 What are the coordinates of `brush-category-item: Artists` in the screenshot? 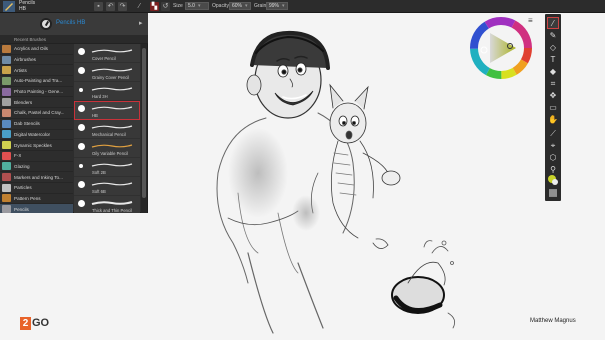 It's located at (36, 71).